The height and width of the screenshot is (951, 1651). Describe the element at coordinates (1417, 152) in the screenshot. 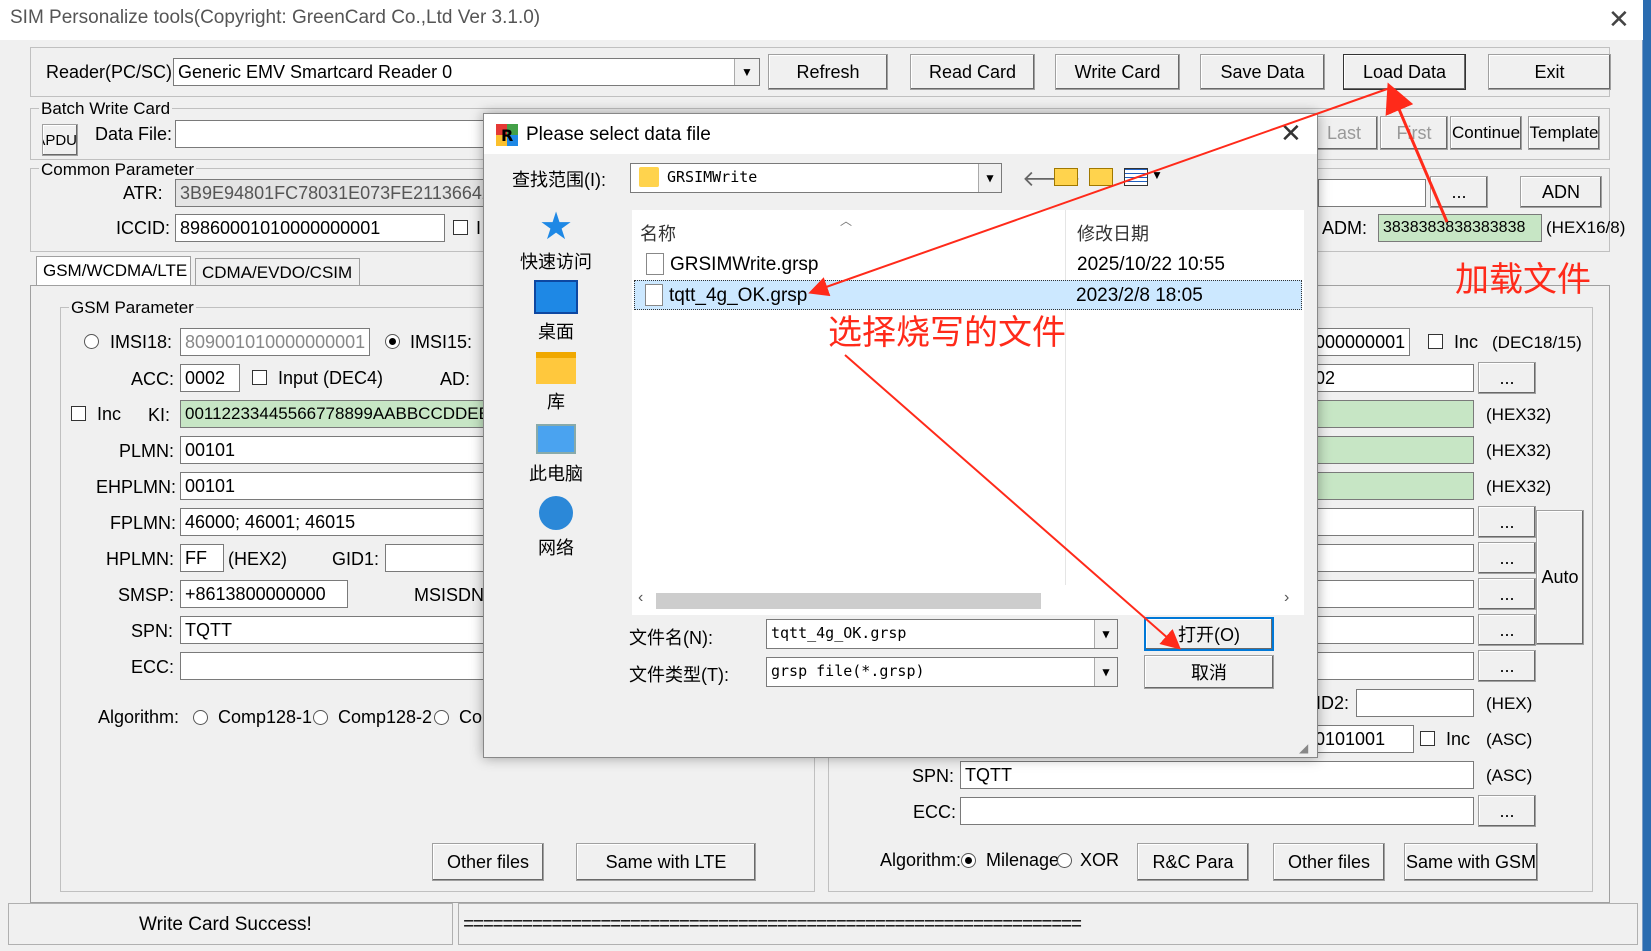

I see `load-data-arrow` at that location.